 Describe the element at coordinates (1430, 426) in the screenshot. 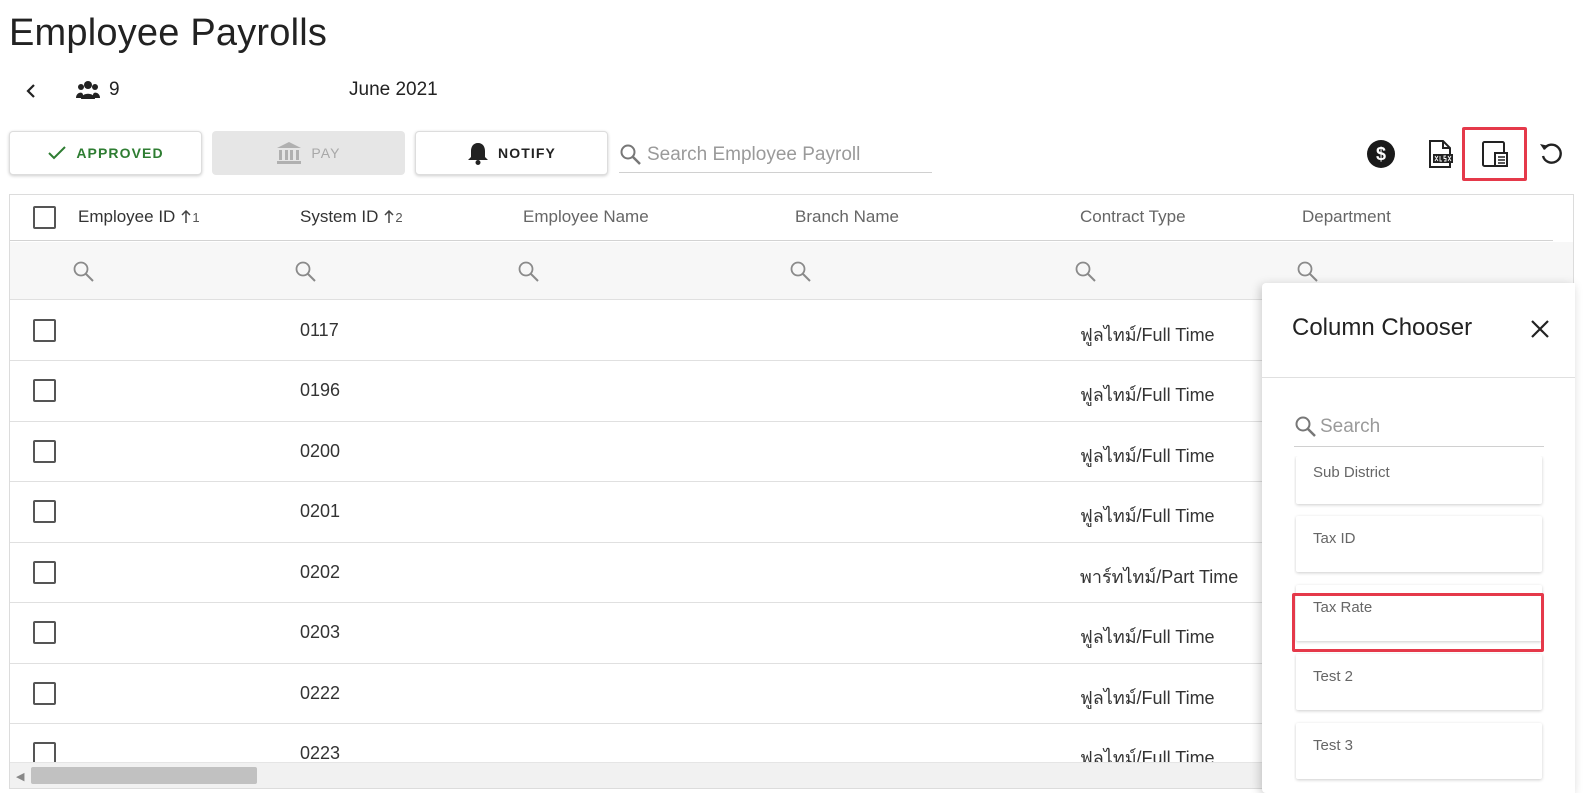

I see `column-search-input` at that location.